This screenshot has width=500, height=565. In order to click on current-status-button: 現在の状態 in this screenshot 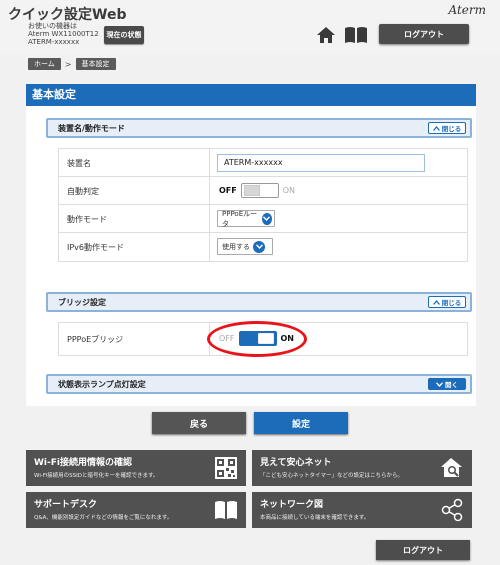, I will do `click(124, 35)`.